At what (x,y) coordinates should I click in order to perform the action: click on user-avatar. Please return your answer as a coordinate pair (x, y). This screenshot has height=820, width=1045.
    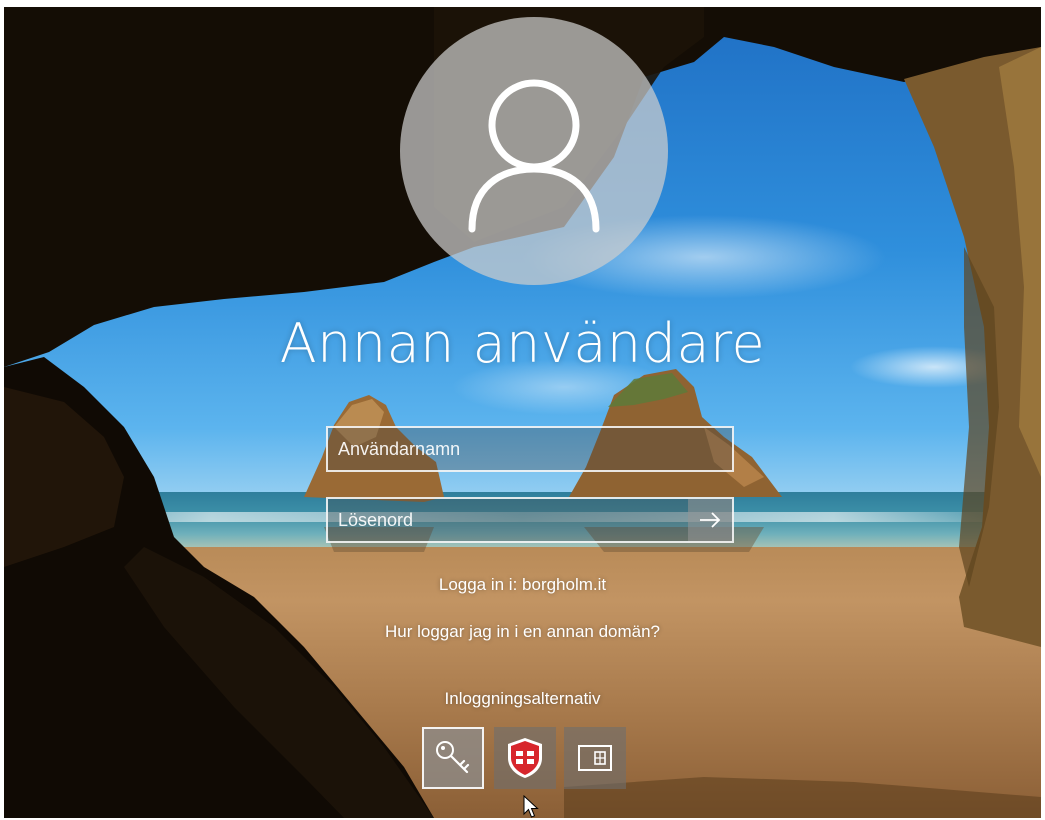
    Looking at the image, I should click on (534, 151).